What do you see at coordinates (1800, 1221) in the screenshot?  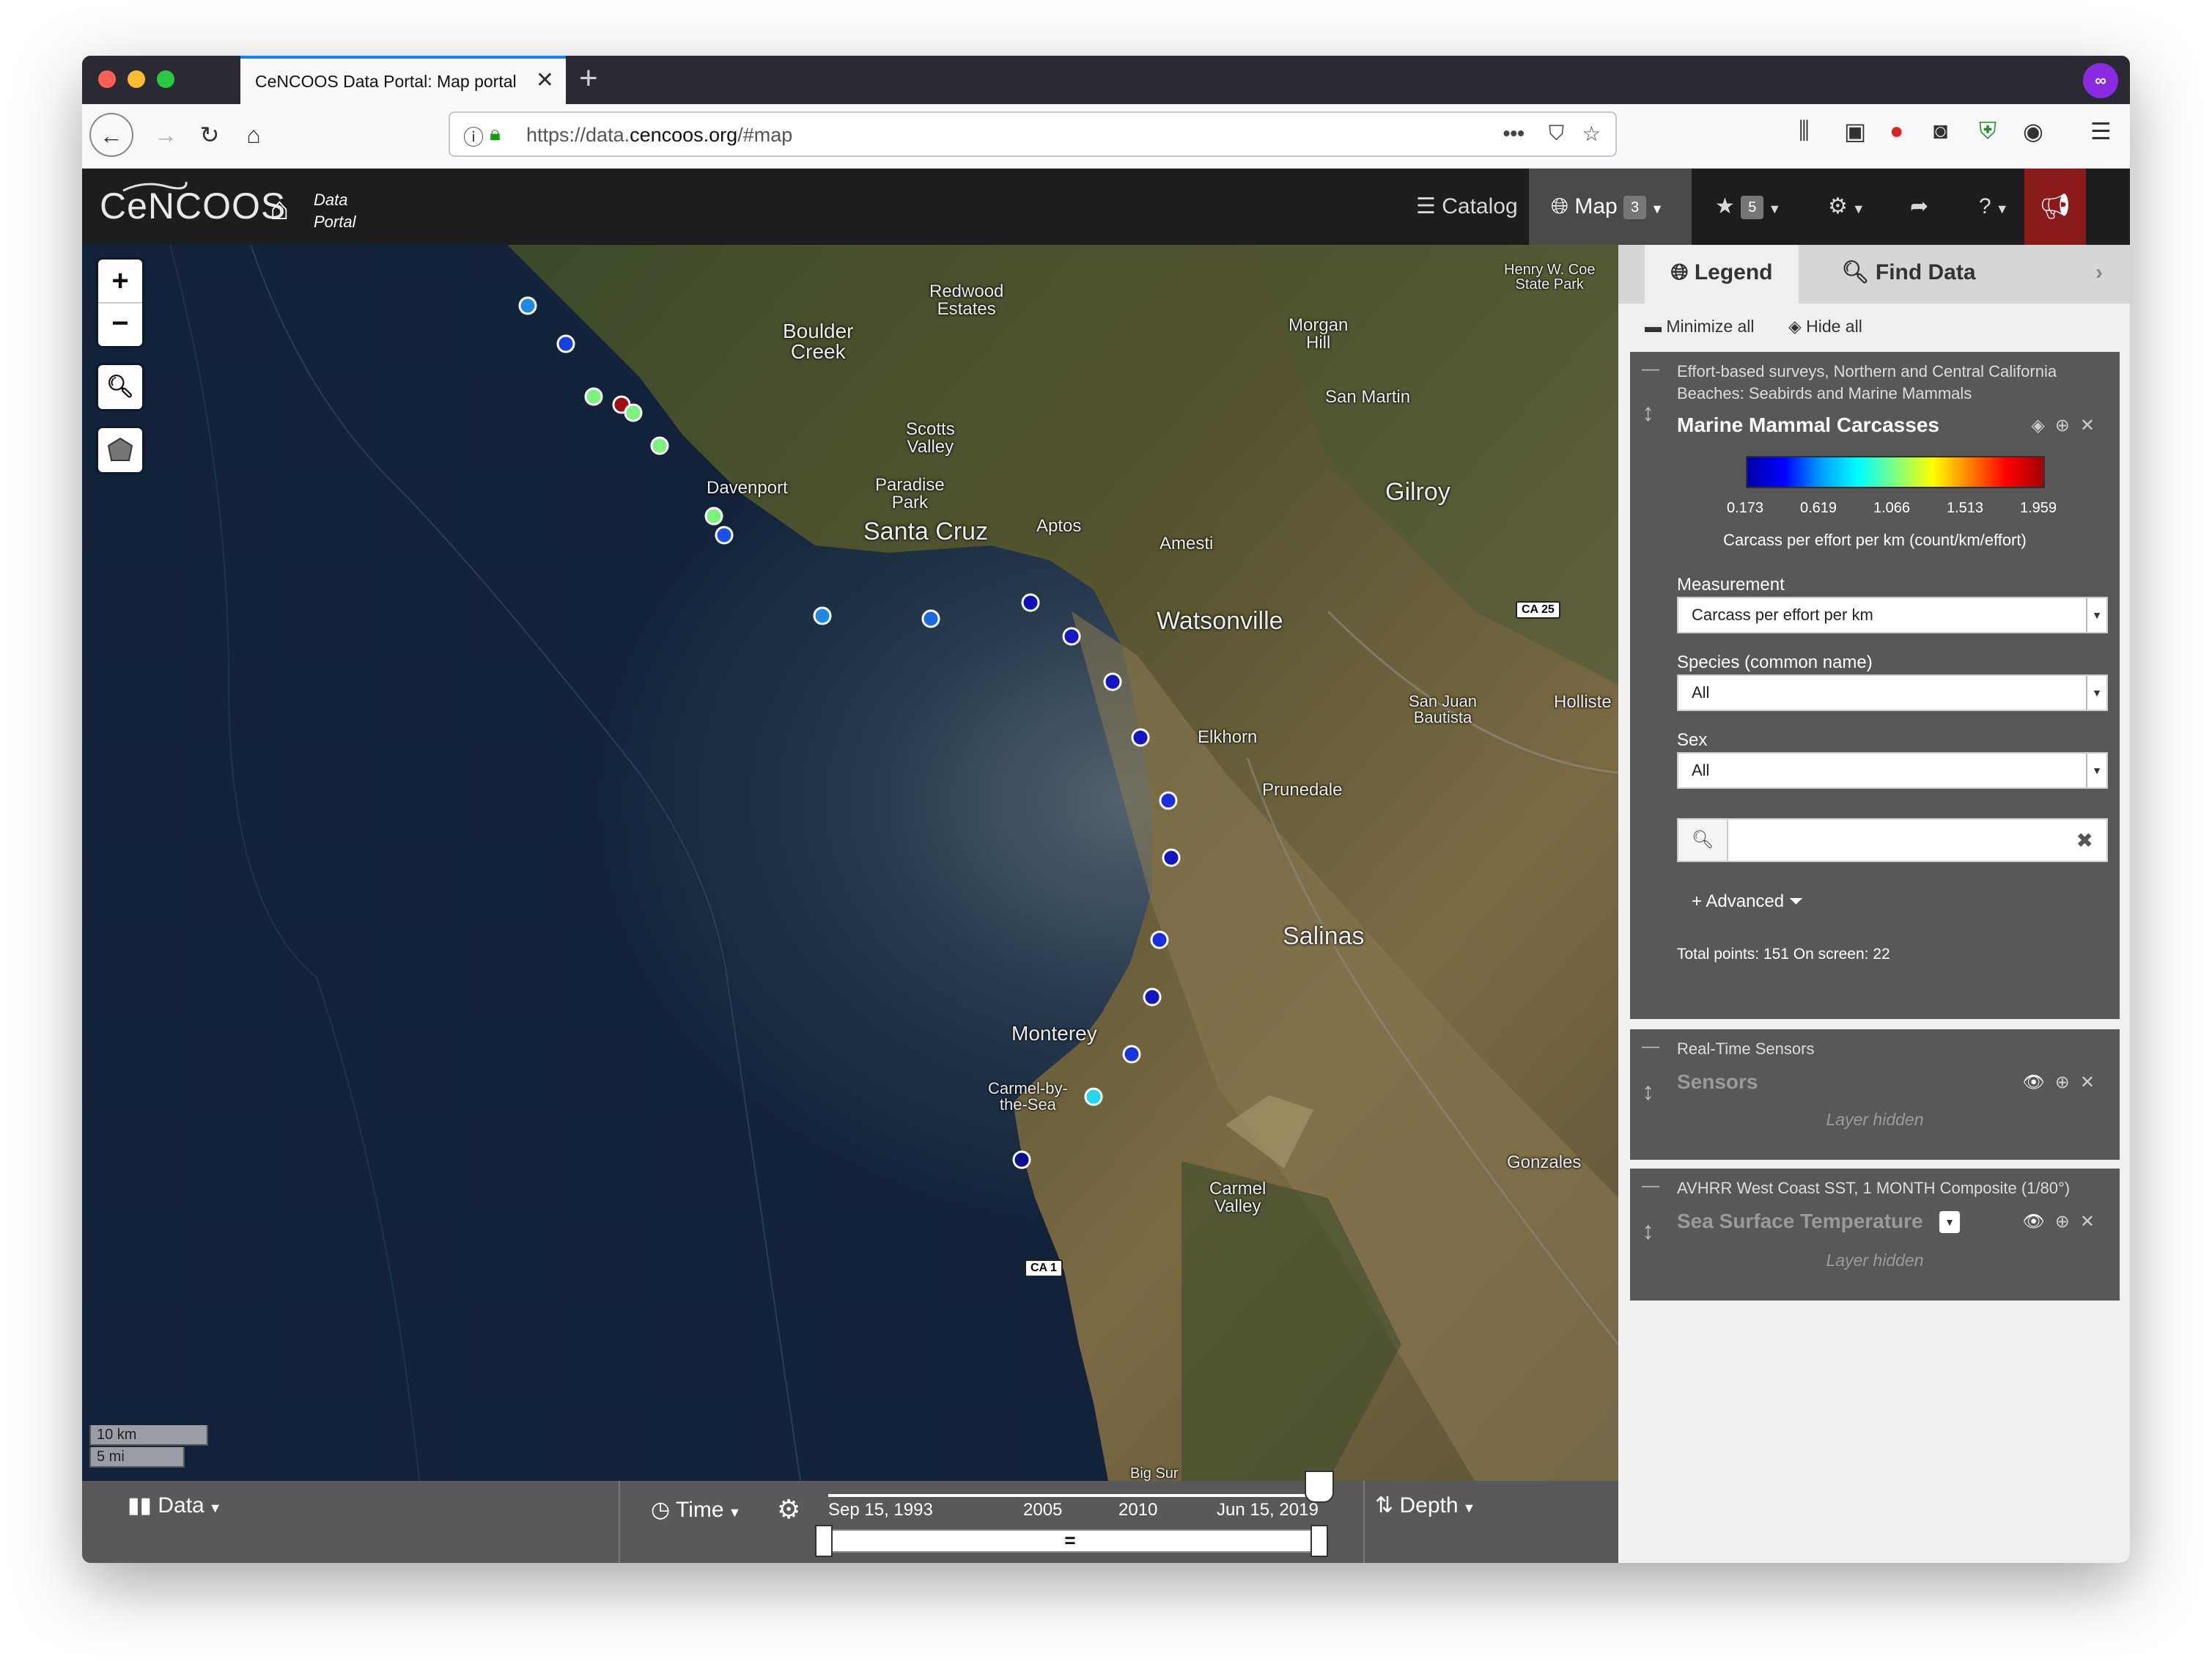 I see `layer-title: Sea Surface Temperature` at bounding box center [1800, 1221].